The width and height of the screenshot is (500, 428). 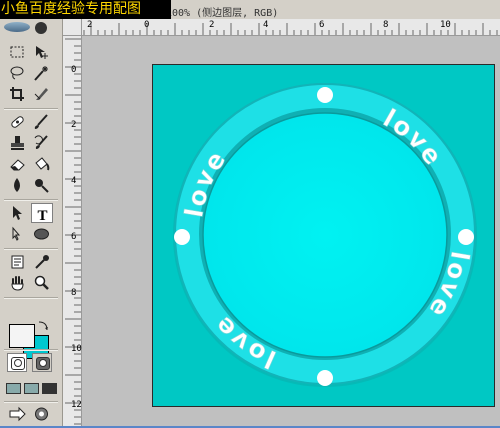 I want to click on crop-tool-icon, so click(x=18, y=94).